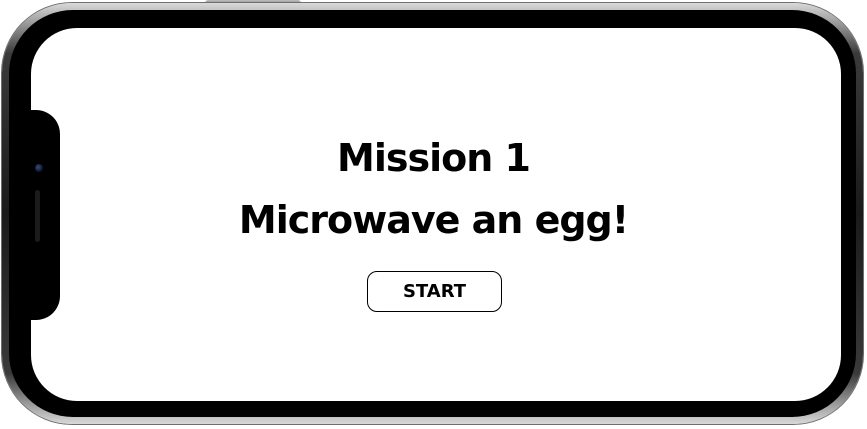  What do you see at coordinates (433, 220) in the screenshot?
I see `mission-subtitle: Microwave an egg!` at bounding box center [433, 220].